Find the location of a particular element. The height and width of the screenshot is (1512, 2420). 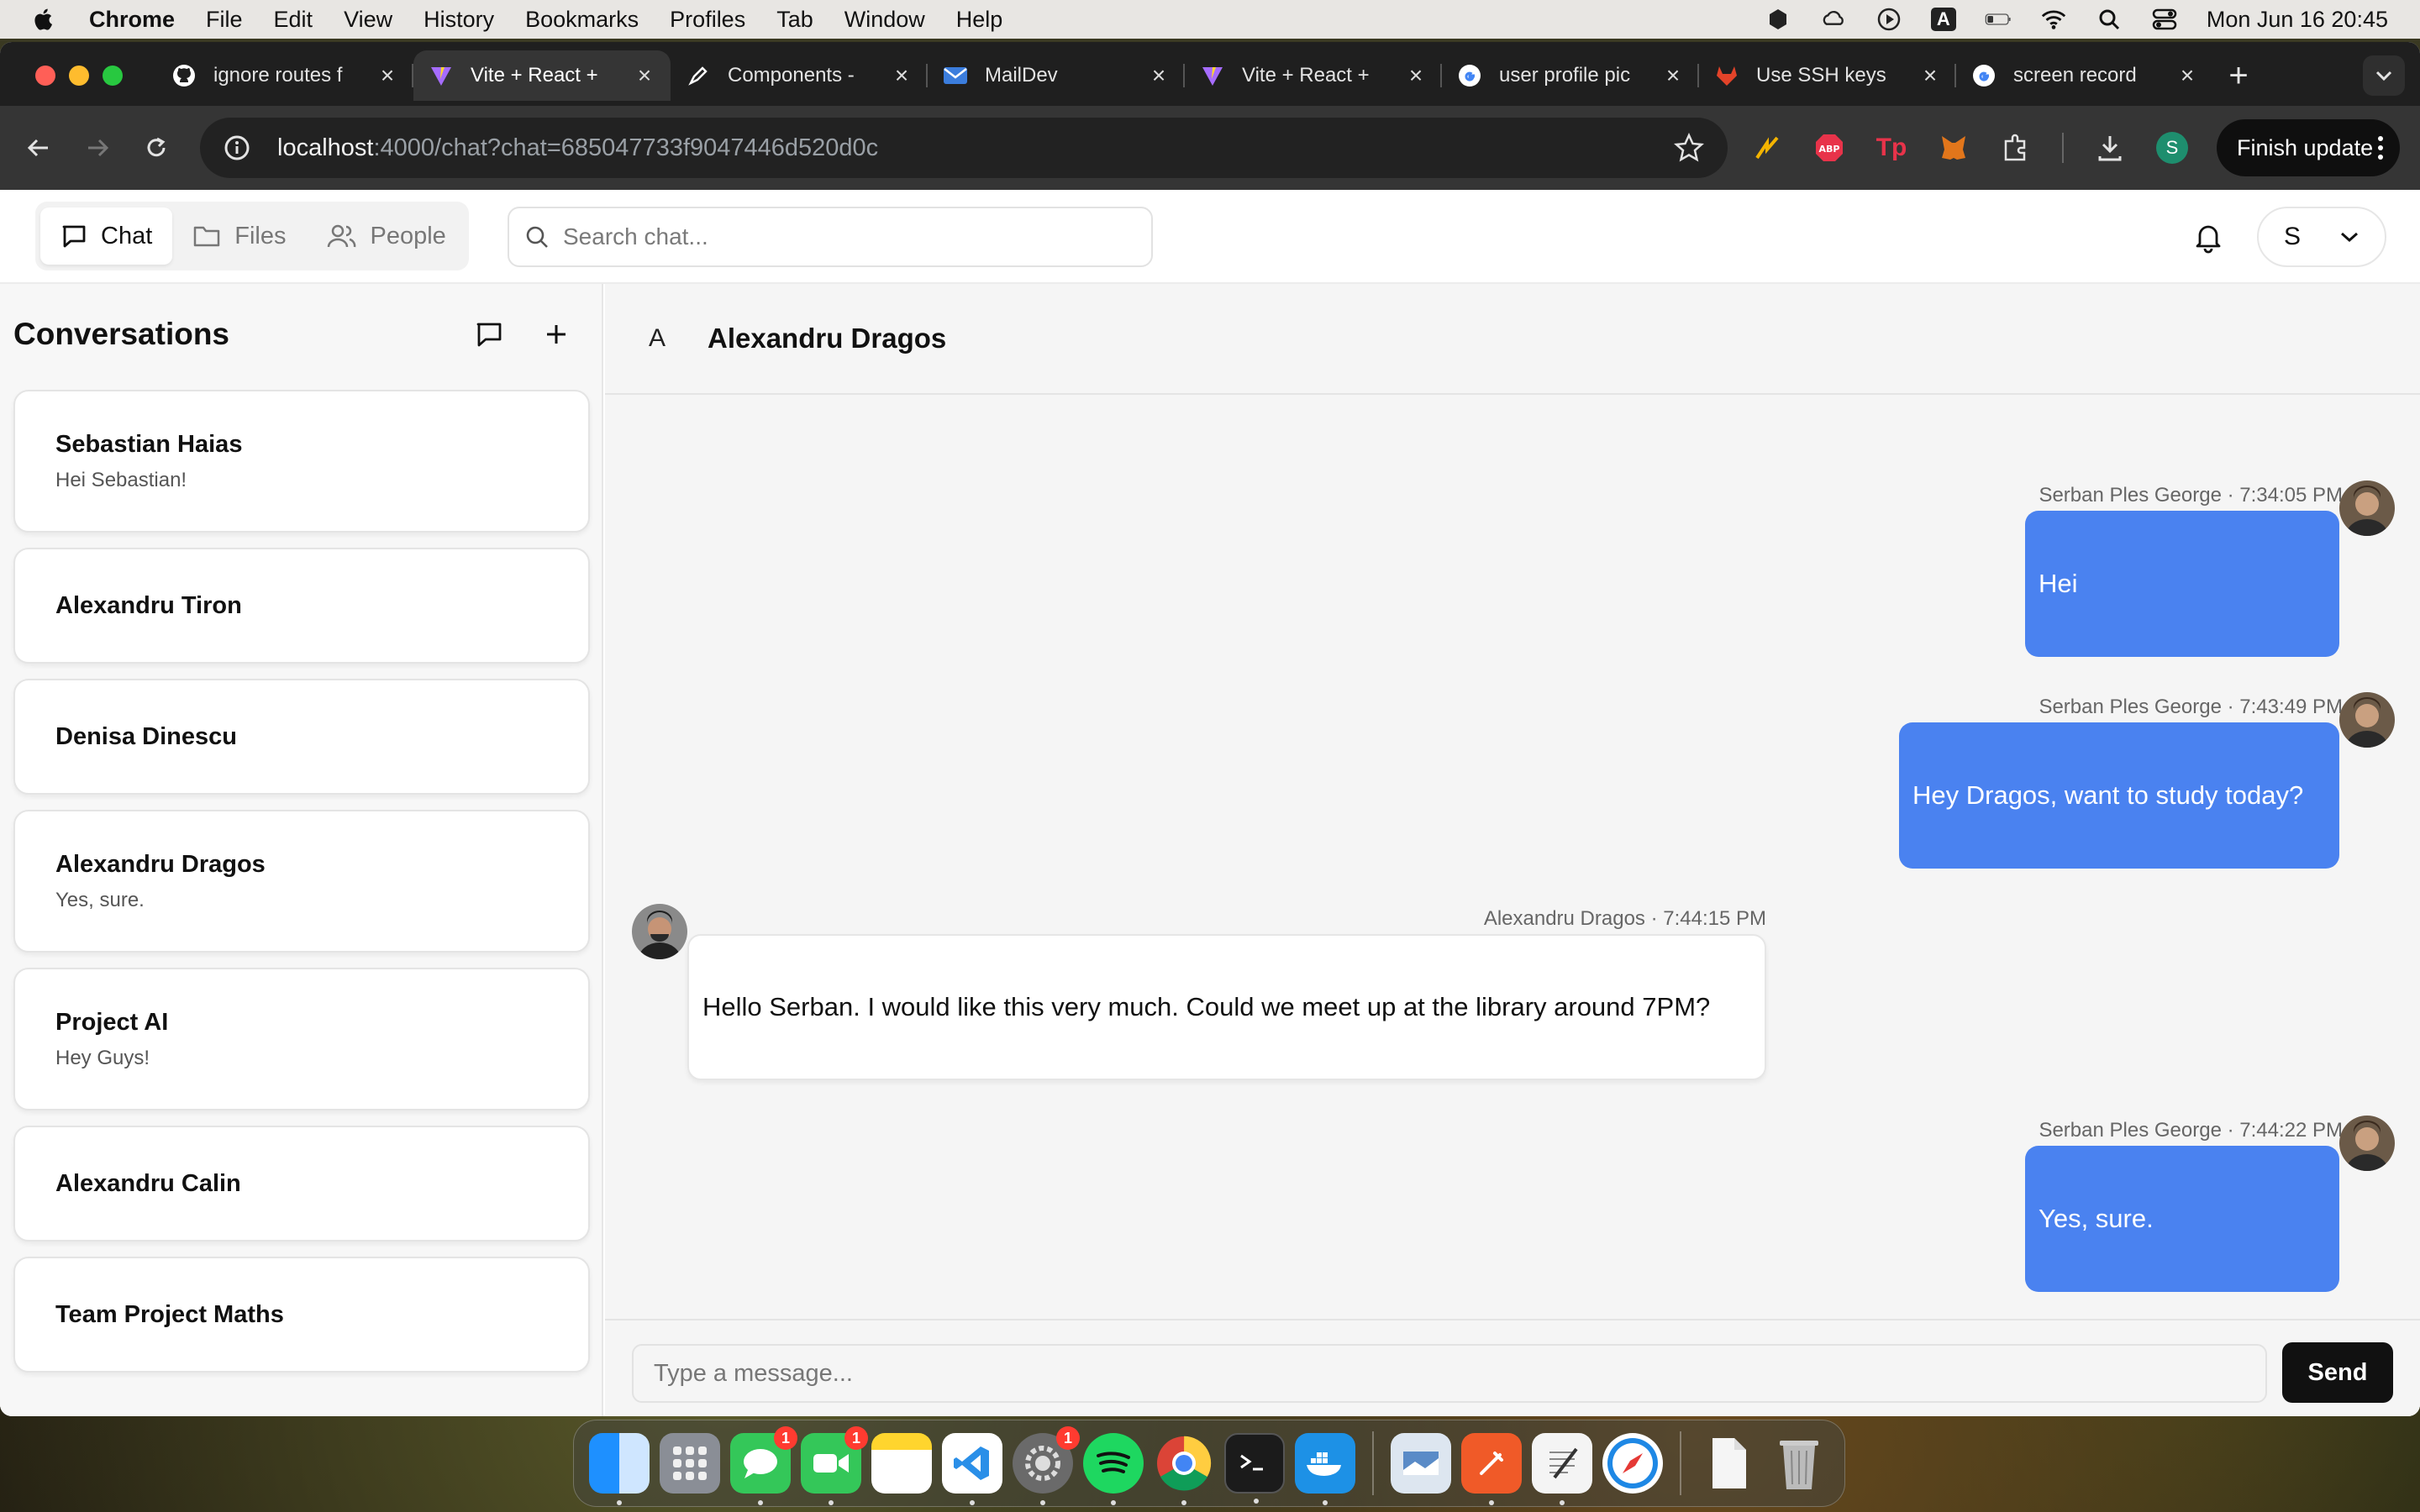

chrome-icon is located at coordinates (1184, 1469).